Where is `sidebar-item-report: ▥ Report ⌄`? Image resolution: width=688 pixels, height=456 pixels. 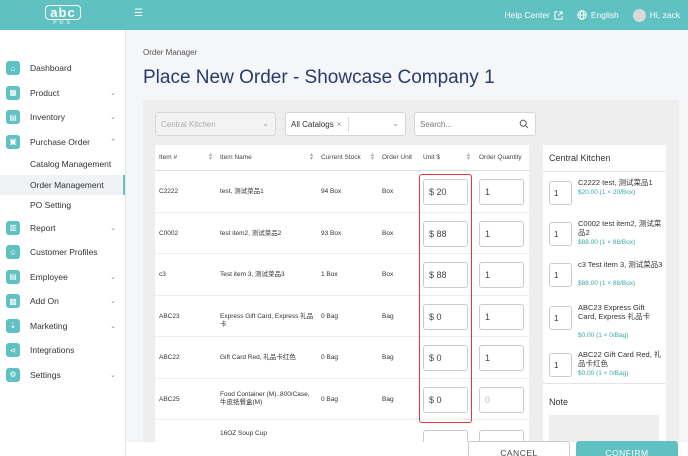 sidebar-item-report: ▥ Report ⌄ is located at coordinates (62, 228).